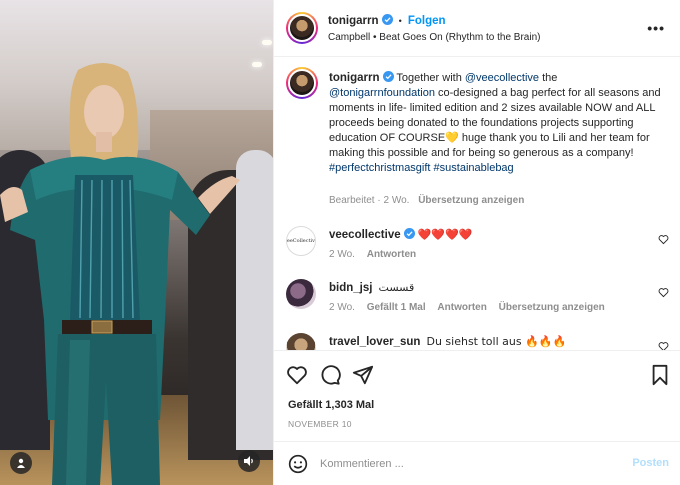 This screenshot has height=485, width=680. I want to click on comment-text: veecollective ❤️❤️❤️❤️, so click(401, 234).